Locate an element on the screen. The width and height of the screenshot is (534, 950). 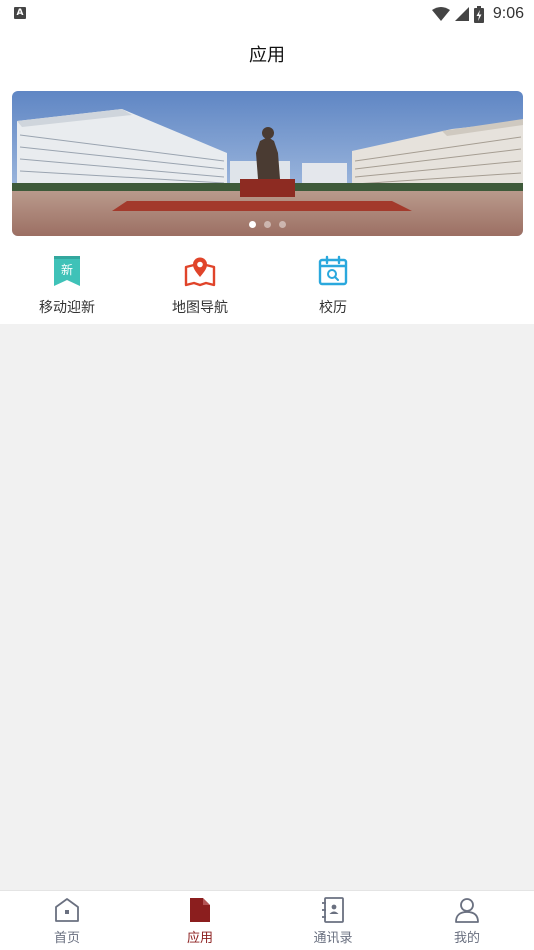
status-icons: 9:06 is located at coordinates (477, 14).